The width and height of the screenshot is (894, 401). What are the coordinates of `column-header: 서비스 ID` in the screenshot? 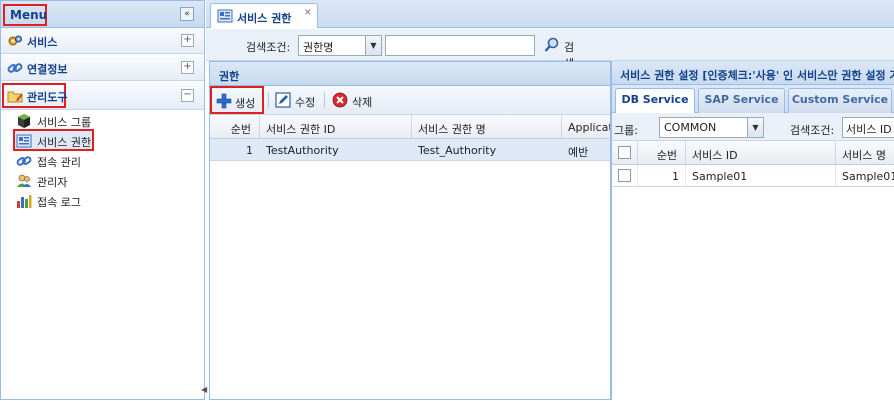 It's located at (761, 152).